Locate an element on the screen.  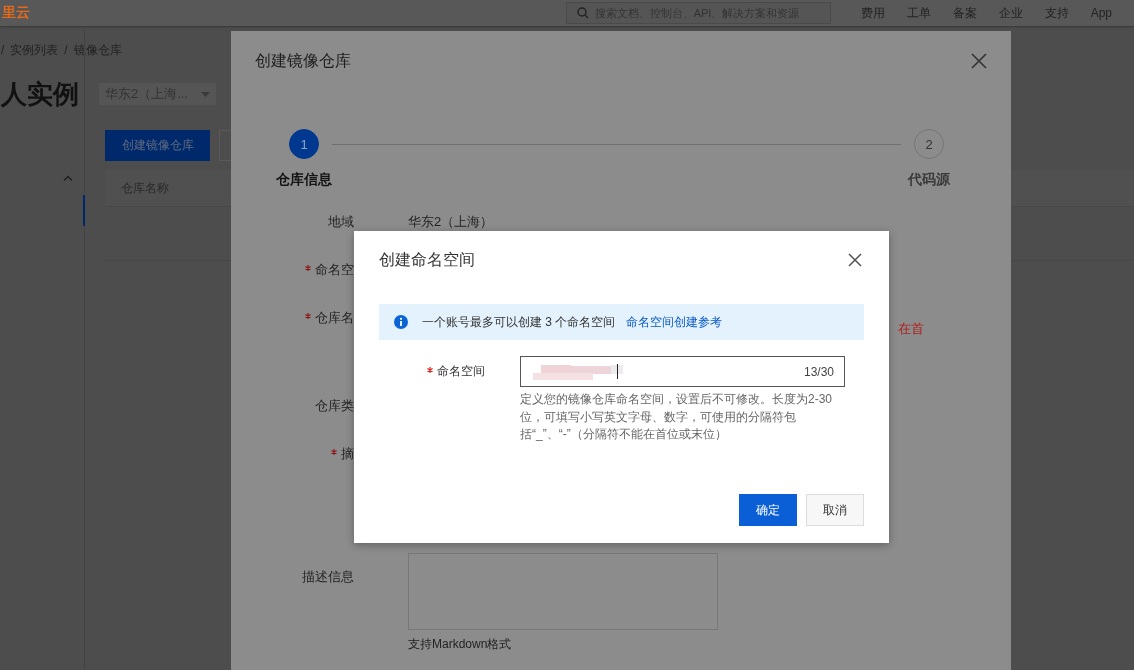
field-label: 仓库类 is located at coordinates (334, 406).